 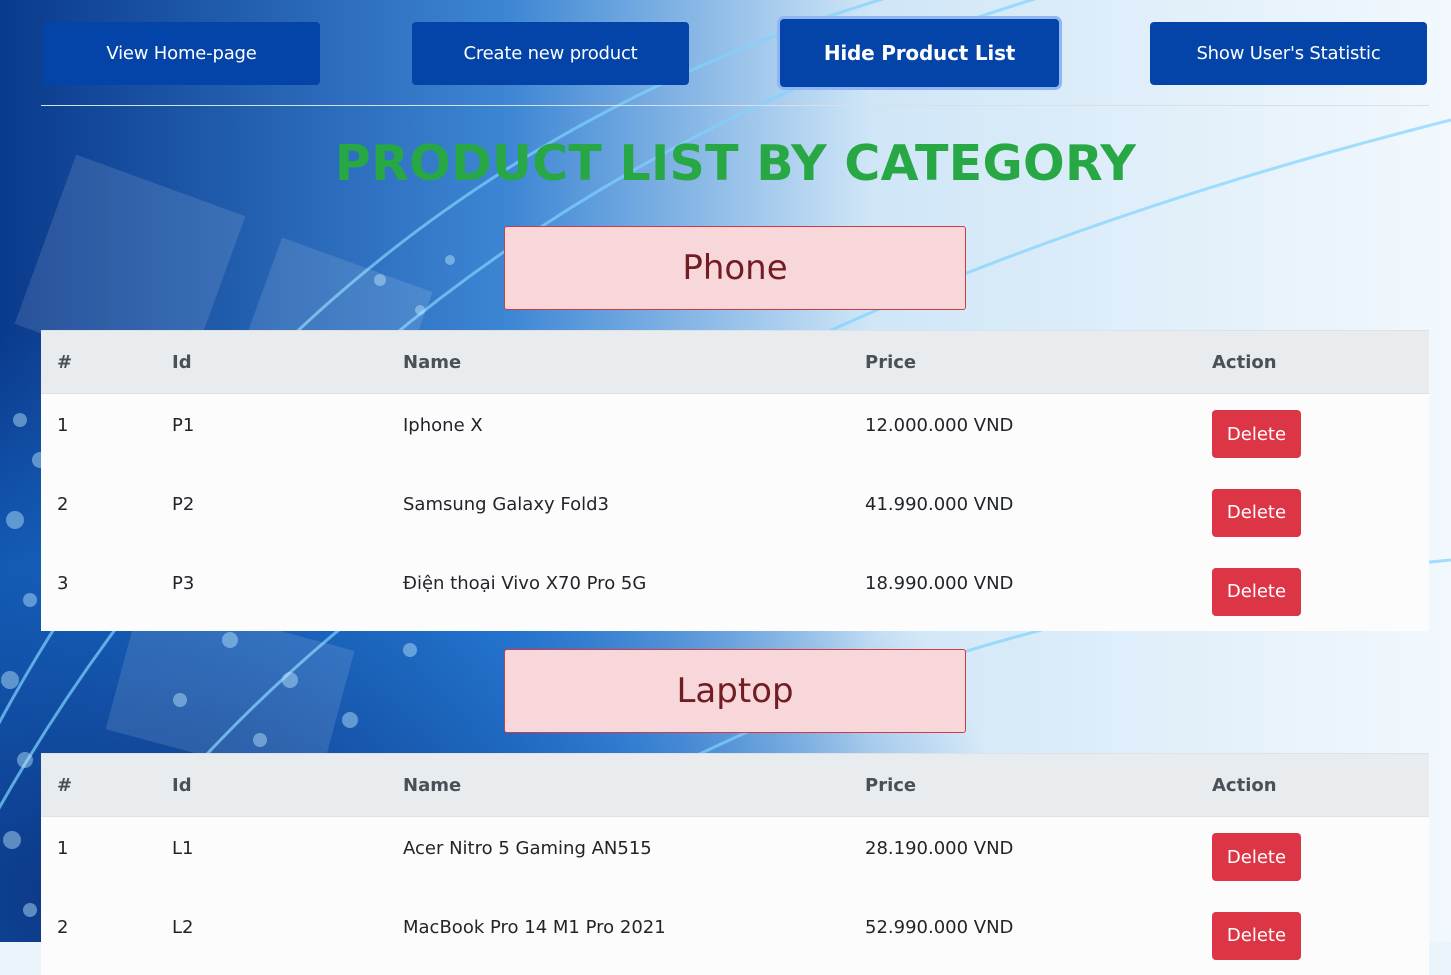 I want to click on product-name: MacBook Pro 14 M1 Pro 2021, so click(x=534, y=927).